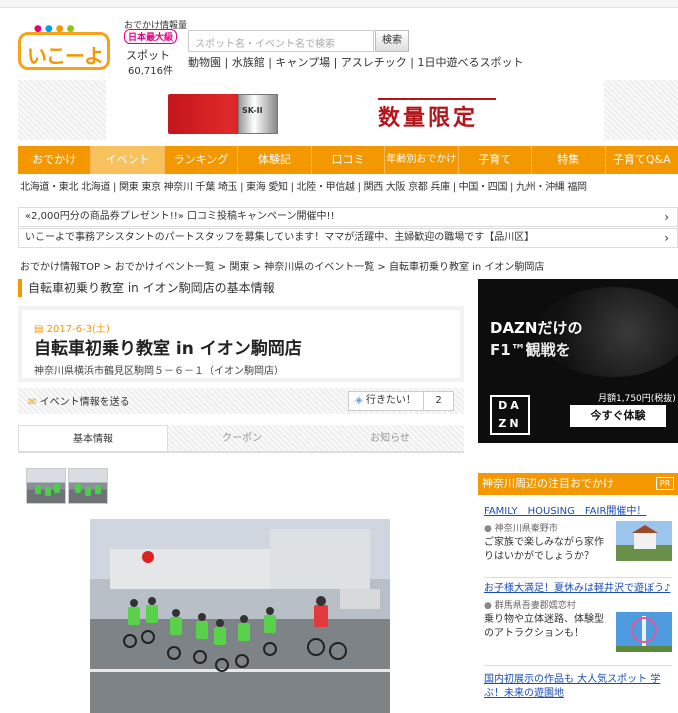 The image size is (678, 713). Describe the element at coordinates (530, 350) in the screenshot. I see `ad-line-2: F1™観戦を` at that location.